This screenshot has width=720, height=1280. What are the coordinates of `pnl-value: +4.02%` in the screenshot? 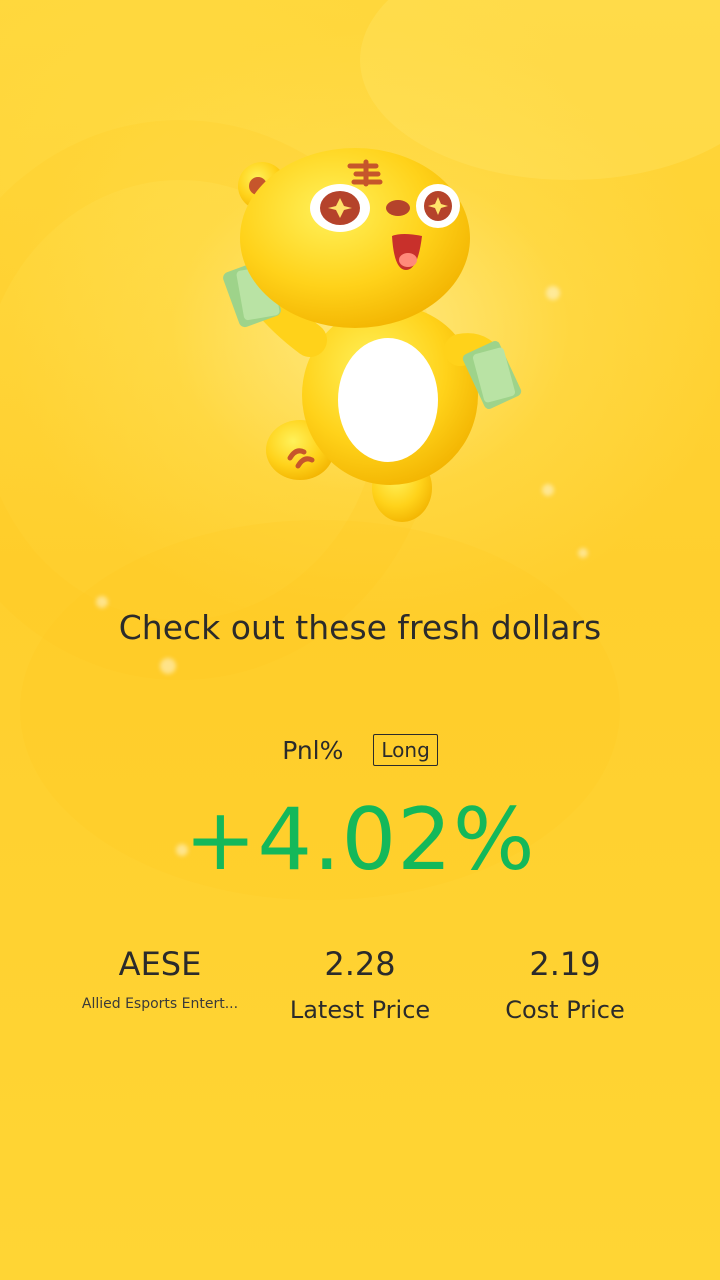 It's located at (360, 840).